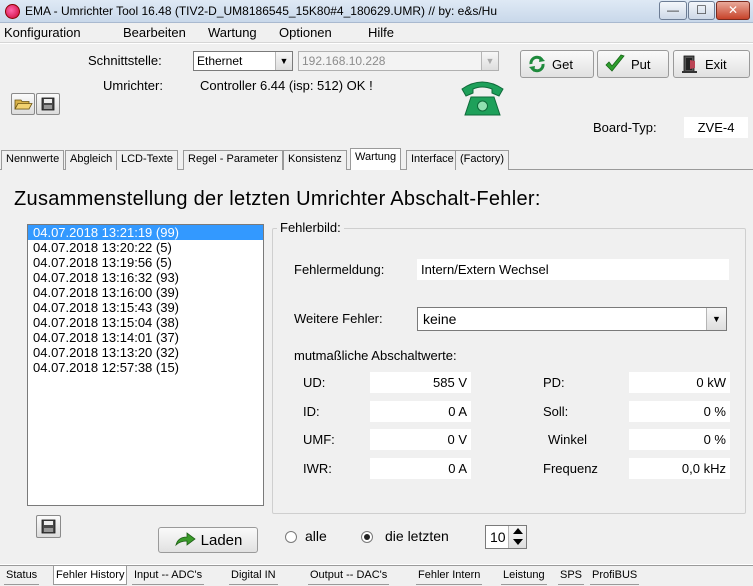  Describe the element at coordinates (90, 575) in the screenshot. I see `tab-fehler-history: Fehler History` at that location.